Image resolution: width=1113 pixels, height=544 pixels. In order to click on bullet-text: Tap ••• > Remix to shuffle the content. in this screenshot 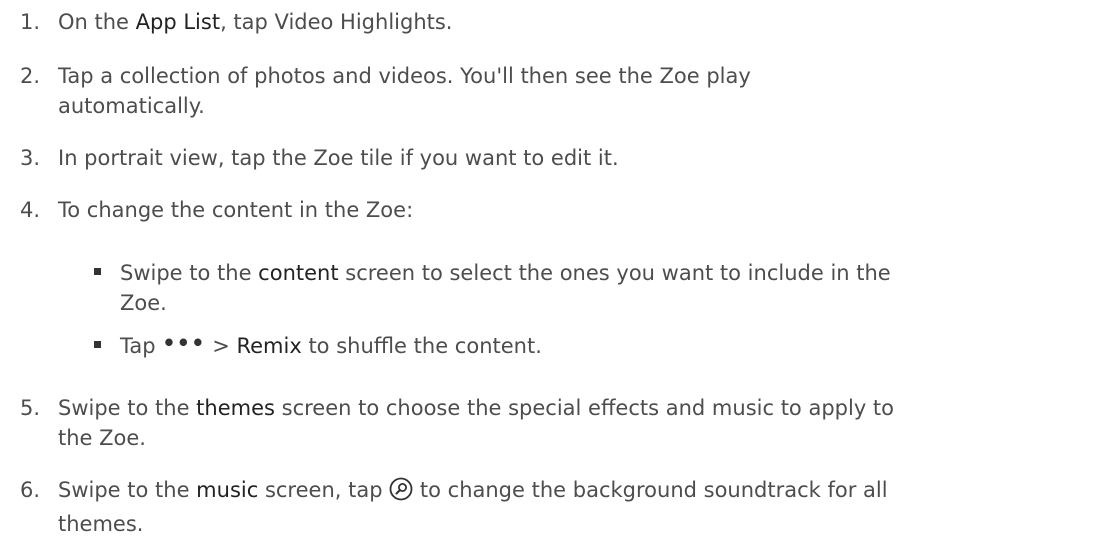, I will do `click(615, 346)`.